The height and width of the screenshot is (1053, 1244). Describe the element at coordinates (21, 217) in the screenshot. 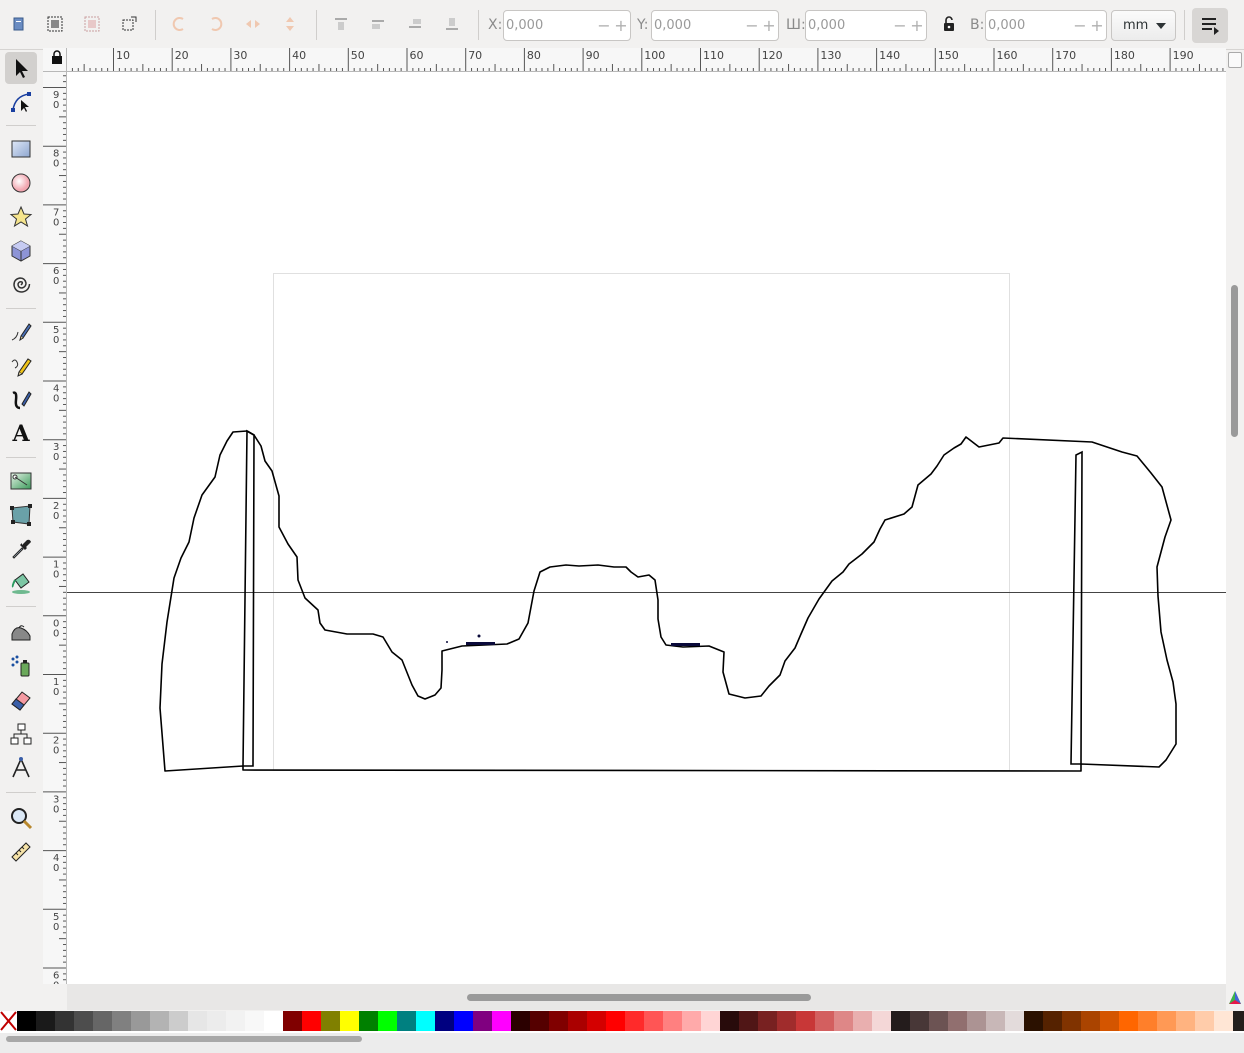

I see `star-tool` at that location.